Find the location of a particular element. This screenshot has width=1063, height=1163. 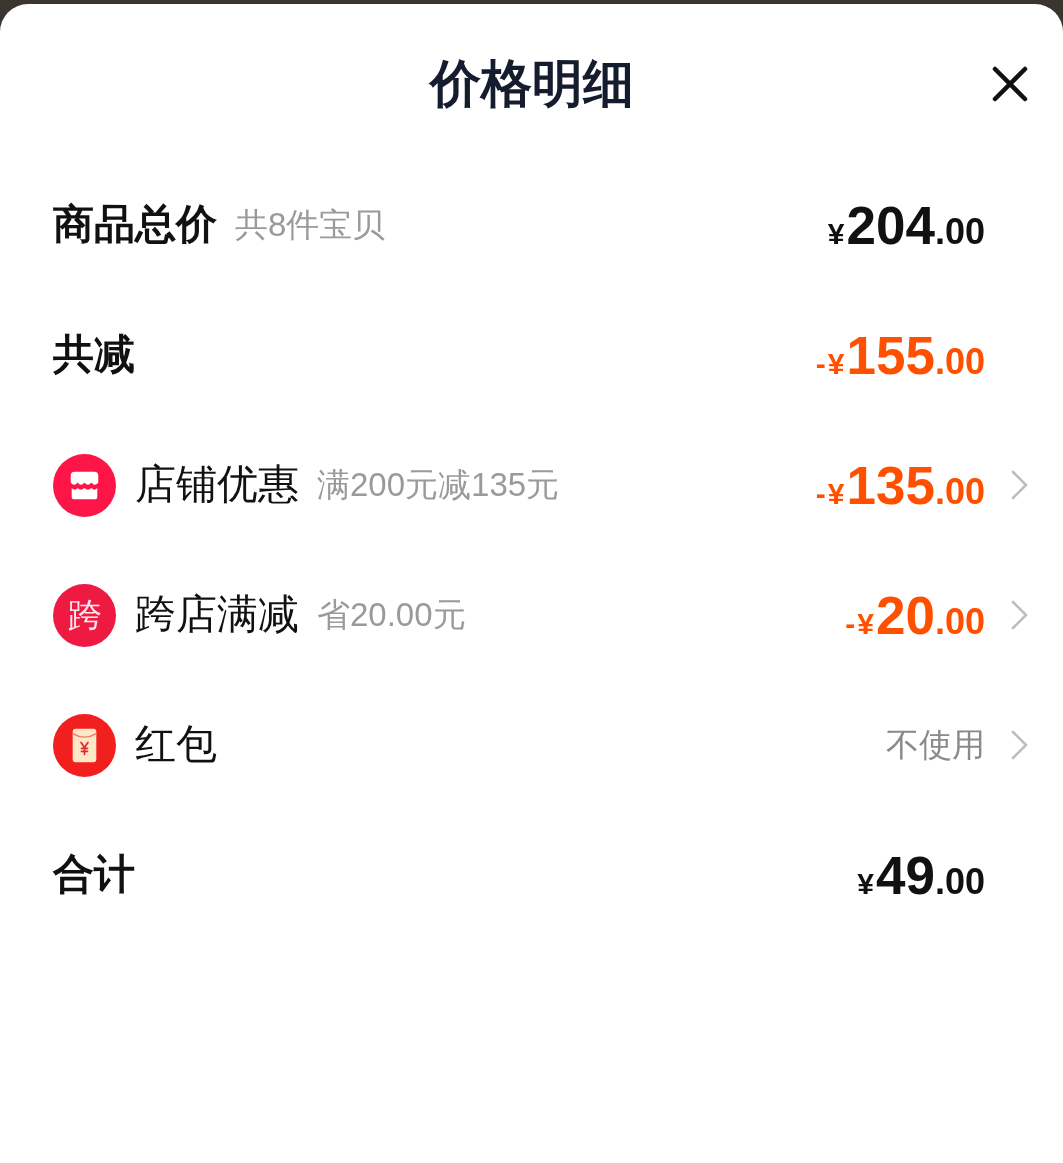

price-amount: ¥49.00 is located at coordinates (921, 875).